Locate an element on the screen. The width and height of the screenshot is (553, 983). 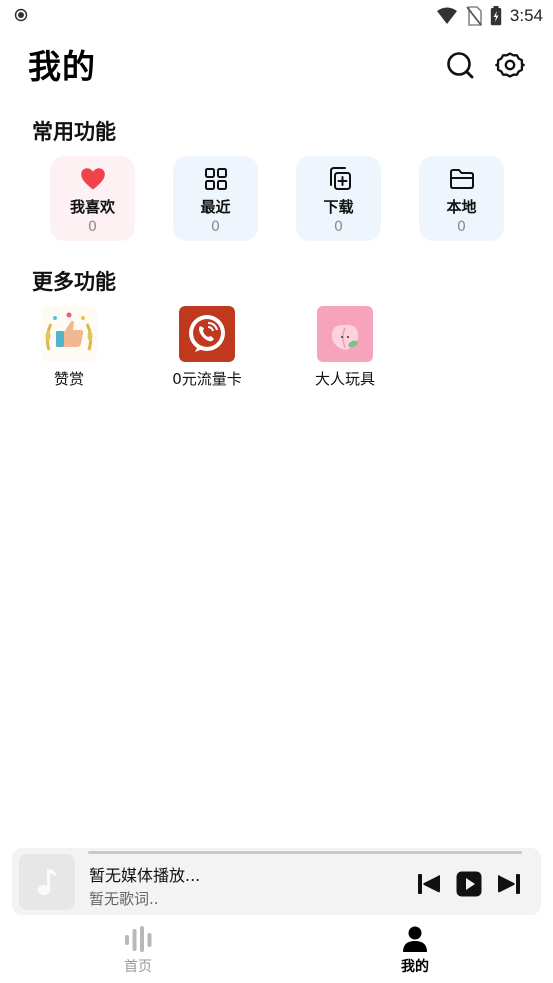
playback-progress-bar is located at coordinates (305, 852).